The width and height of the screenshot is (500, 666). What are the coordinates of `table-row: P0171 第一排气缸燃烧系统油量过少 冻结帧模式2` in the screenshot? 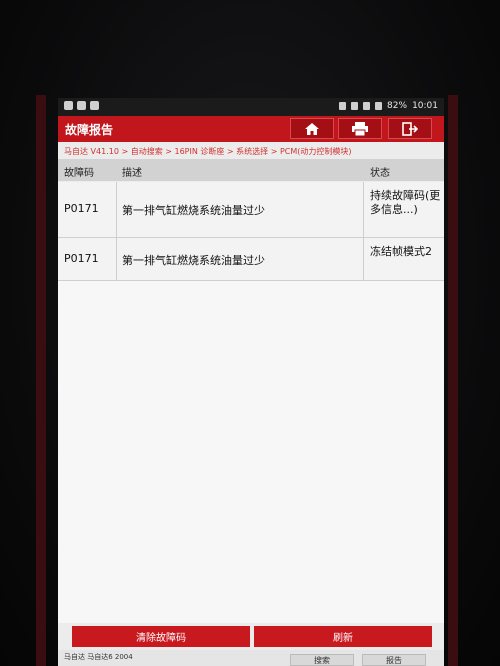 It's located at (251, 259).